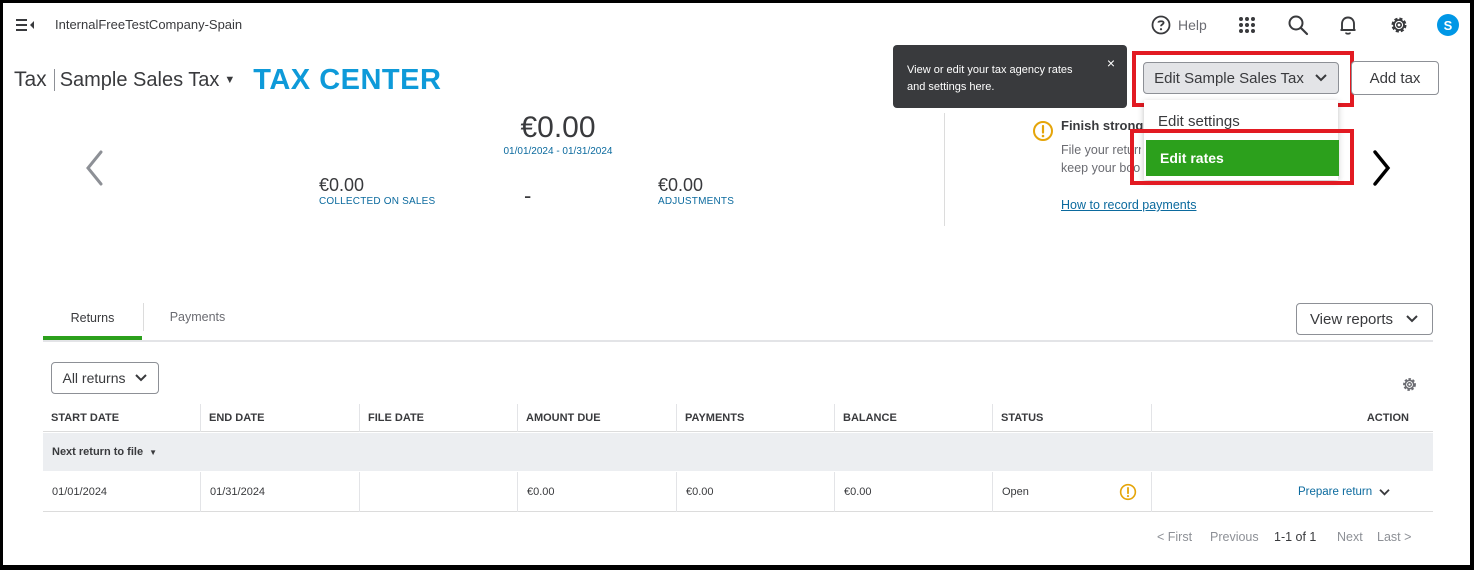 Image resolution: width=1474 pixels, height=570 pixels. What do you see at coordinates (1101, 150) in the screenshot?
I see `notice-line-1: File your return` at bounding box center [1101, 150].